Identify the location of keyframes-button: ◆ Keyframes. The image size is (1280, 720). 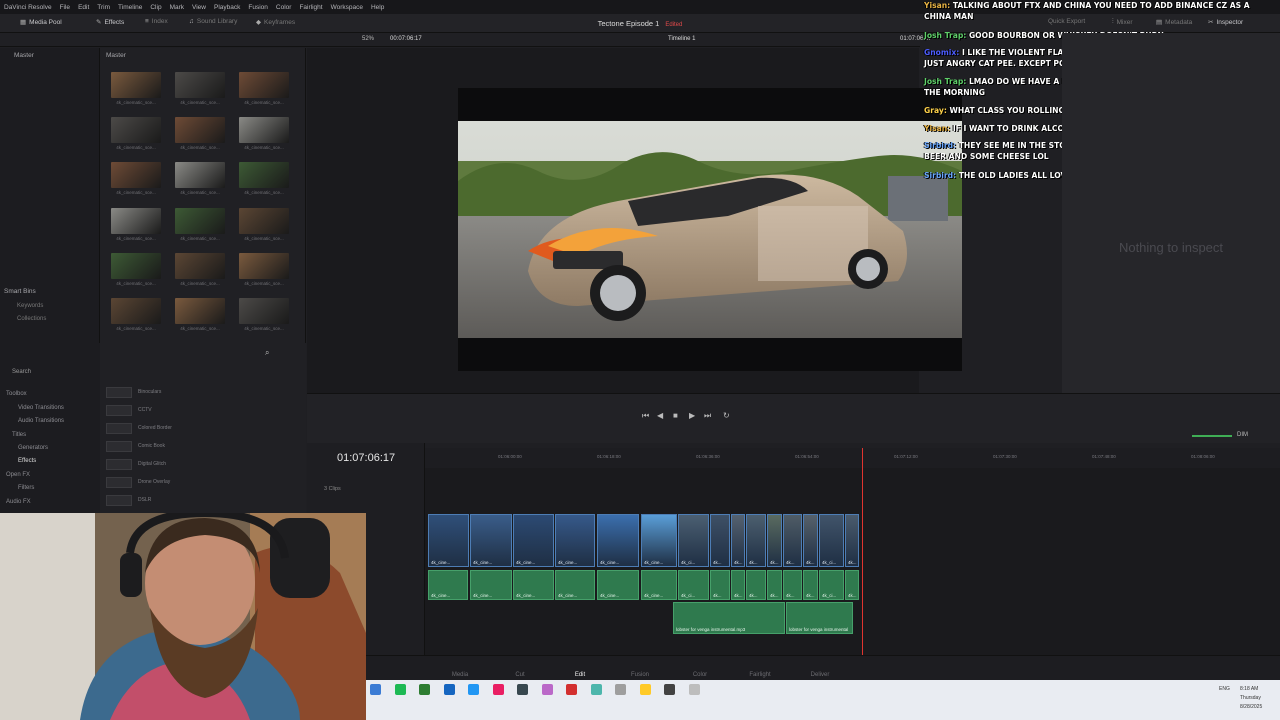
(275, 22).